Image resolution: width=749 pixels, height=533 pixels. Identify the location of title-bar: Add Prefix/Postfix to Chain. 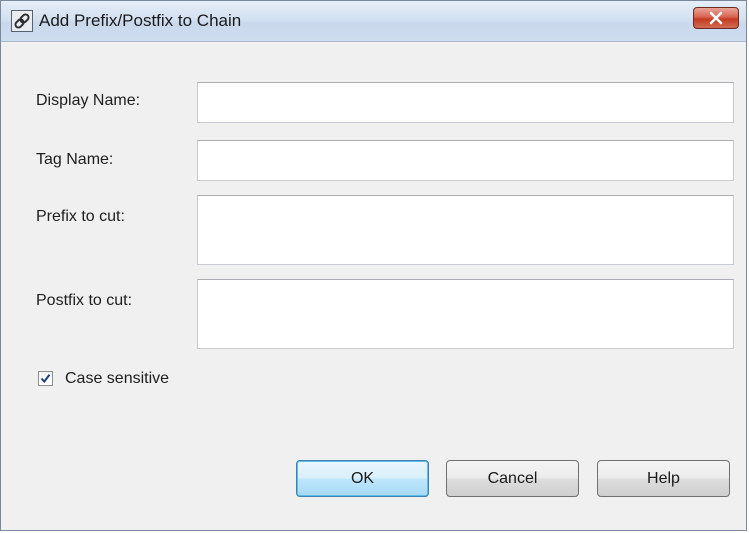
(373, 21).